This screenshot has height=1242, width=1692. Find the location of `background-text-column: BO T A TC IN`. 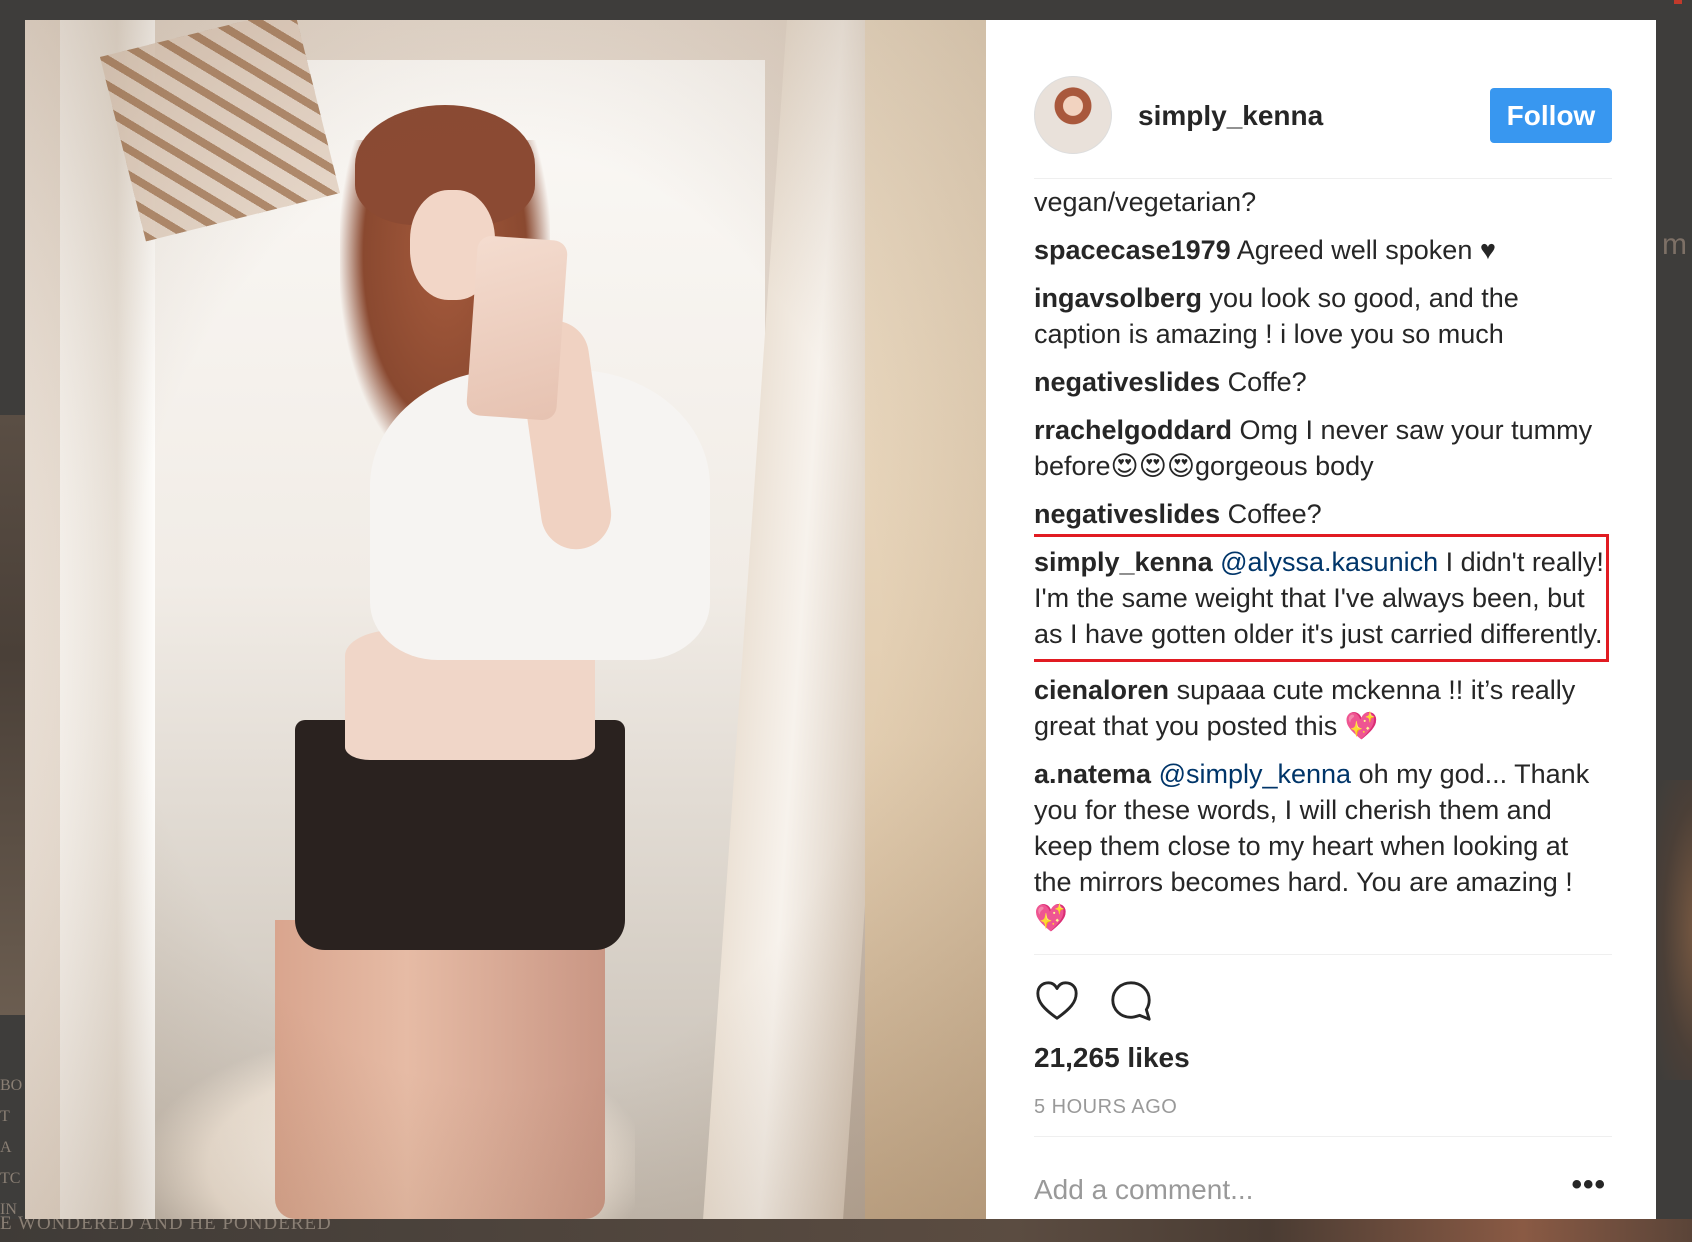

background-text-column: BO T A TC IN is located at coordinates (12, 1147).